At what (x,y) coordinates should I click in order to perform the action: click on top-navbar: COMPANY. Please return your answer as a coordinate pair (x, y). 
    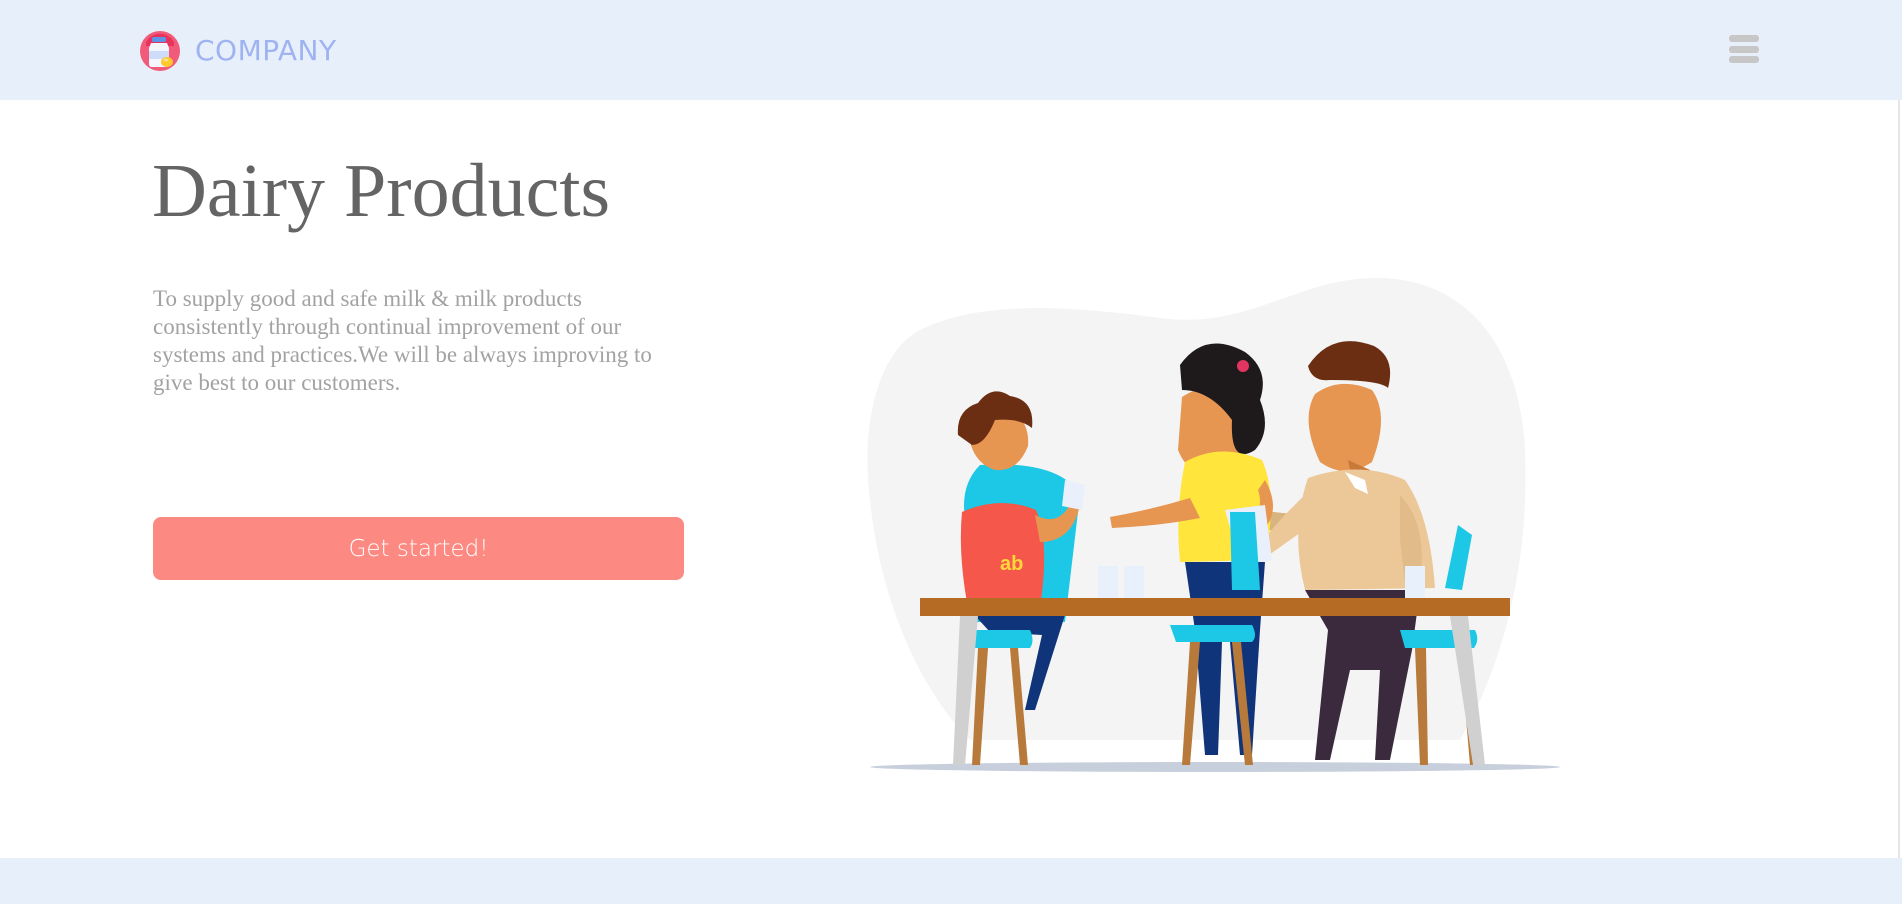
    Looking at the image, I should click on (951, 50).